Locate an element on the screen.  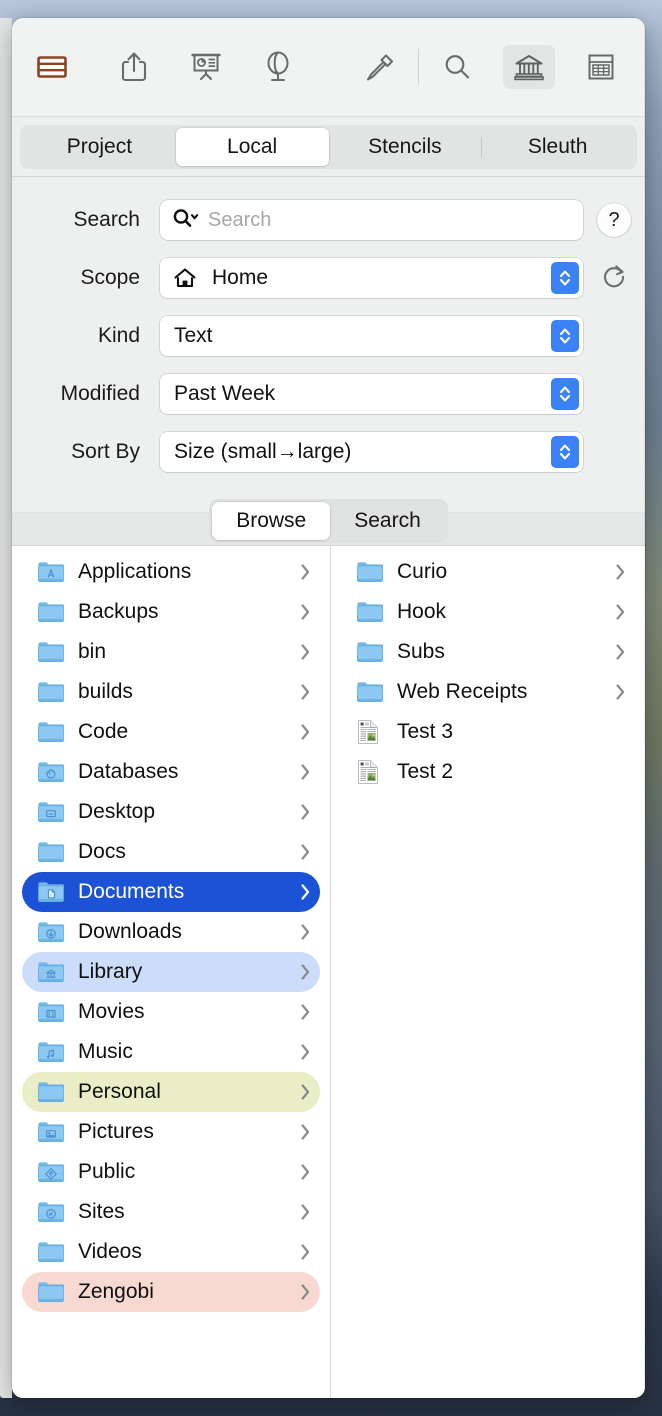
globe-icon is located at coordinates (278, 67).